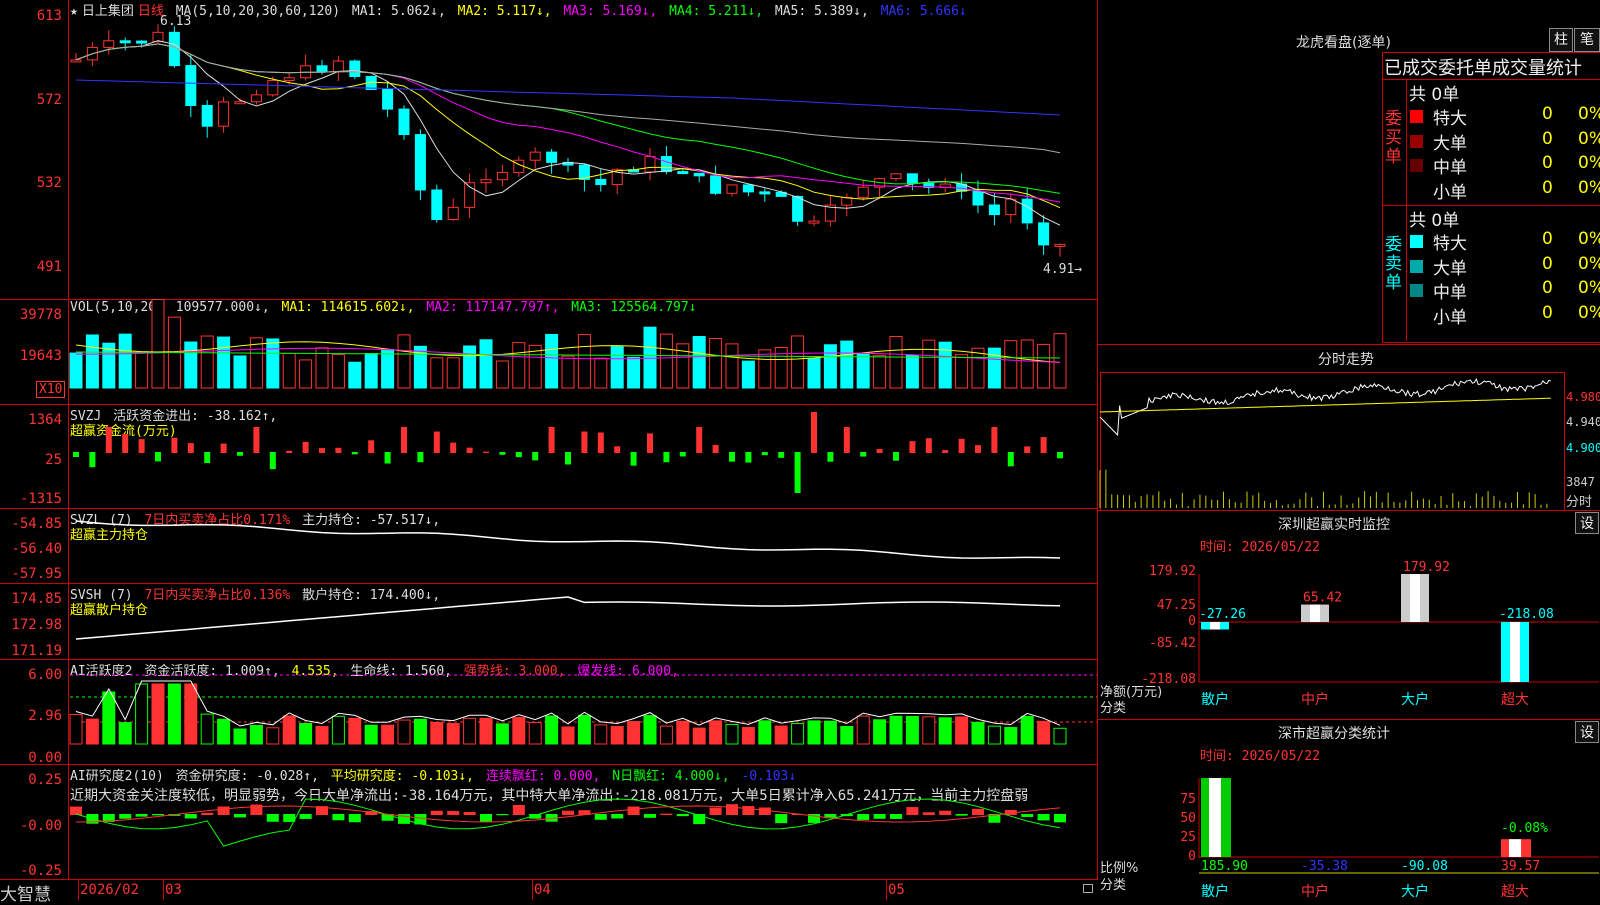 This screenshot has width=1600, height=905. What do you see at coordinates (583, 456) in the screenshot?
I see `svzj-bar-chart` at bounding box center [583, 456].